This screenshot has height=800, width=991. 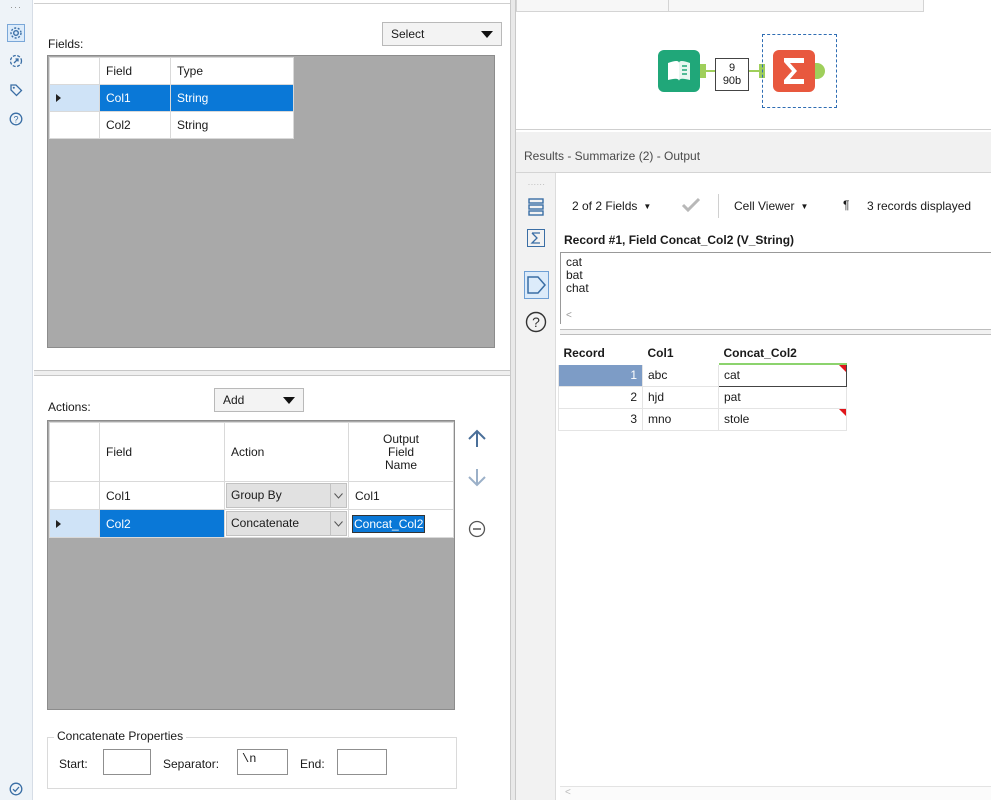 What do you see at coordinates (737, 419) in the screenshot?
I see `cell-concat-value: stole` at bounding box center [737, 419].